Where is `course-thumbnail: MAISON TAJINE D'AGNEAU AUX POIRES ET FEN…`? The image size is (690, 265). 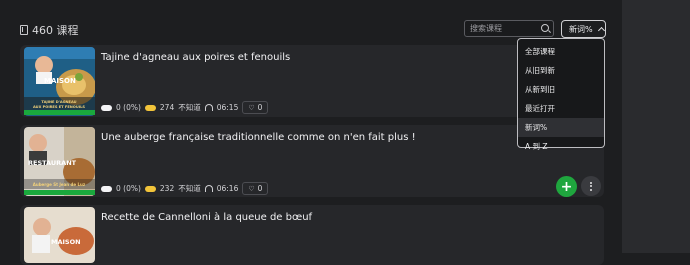 course-thumbnail: MAISON TAJINE D'AGNEAU AUX POIRES ET FEN… is located at coordinates (59, 81).